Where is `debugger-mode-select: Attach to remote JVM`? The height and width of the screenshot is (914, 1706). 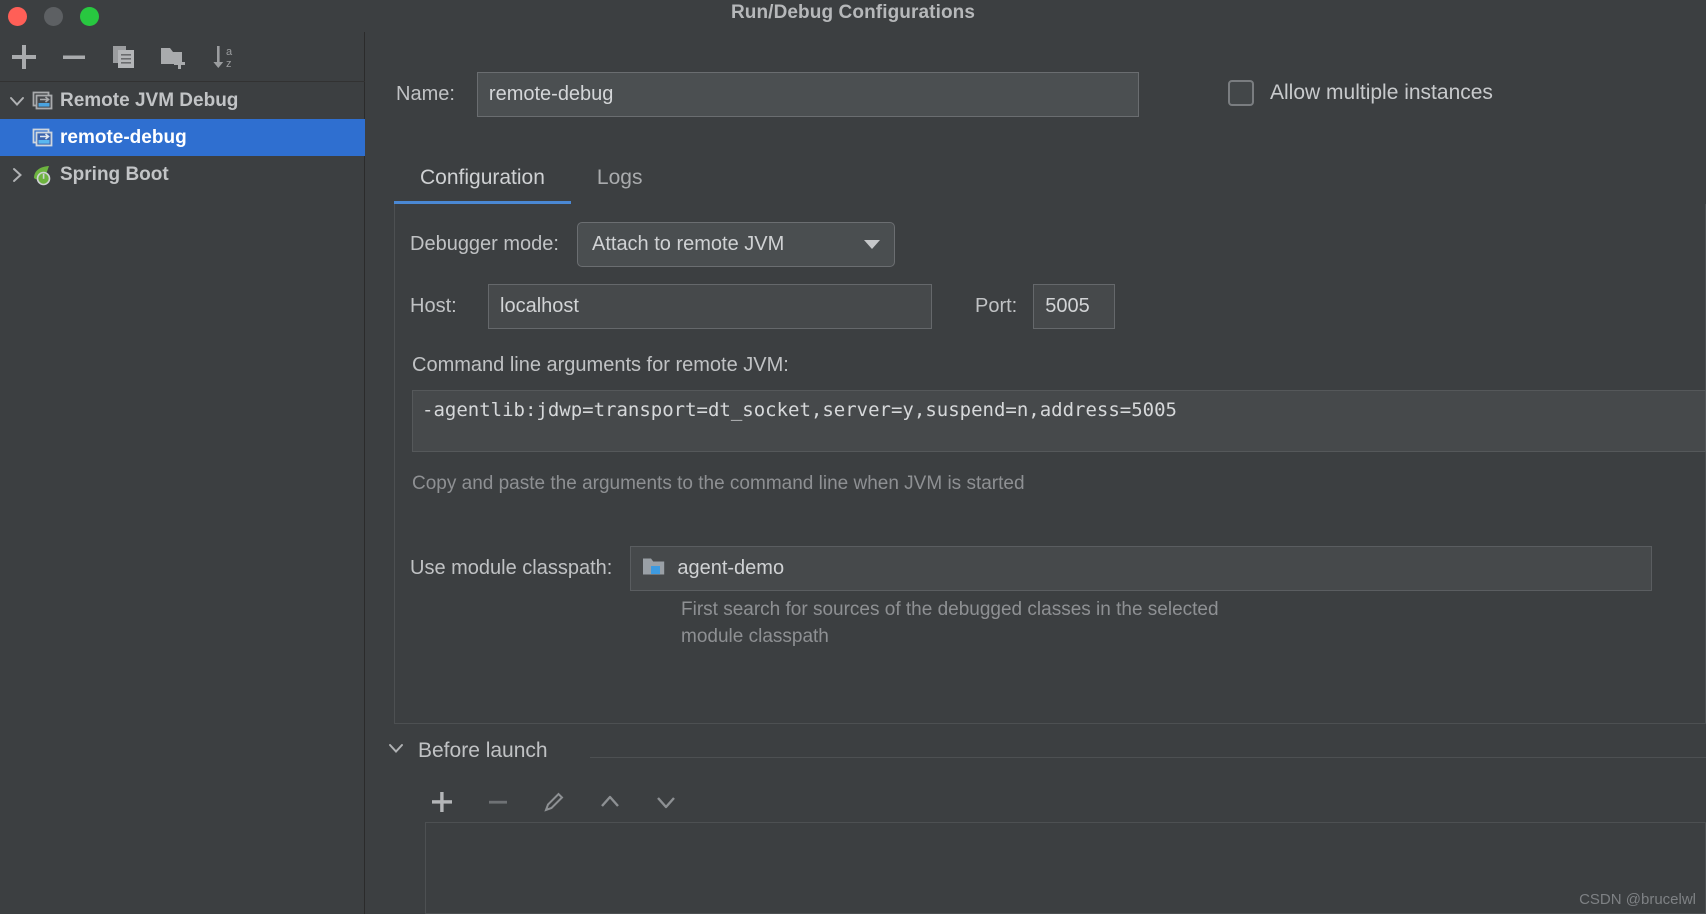 debugger-mode-select: Attach to remote JVM is located at coordinates (735, 244).